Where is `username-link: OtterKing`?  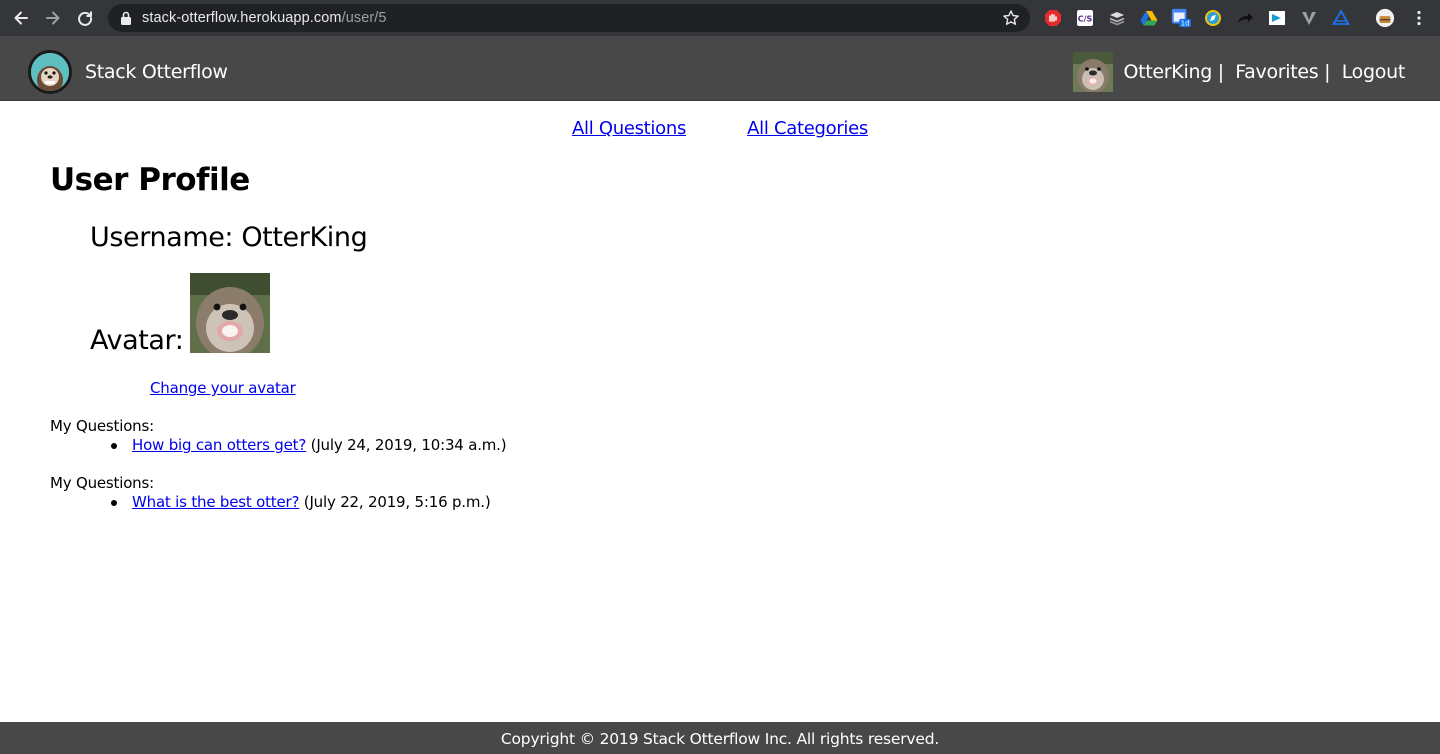 username-link: OtterKing is located at coordinates (1167, 72).